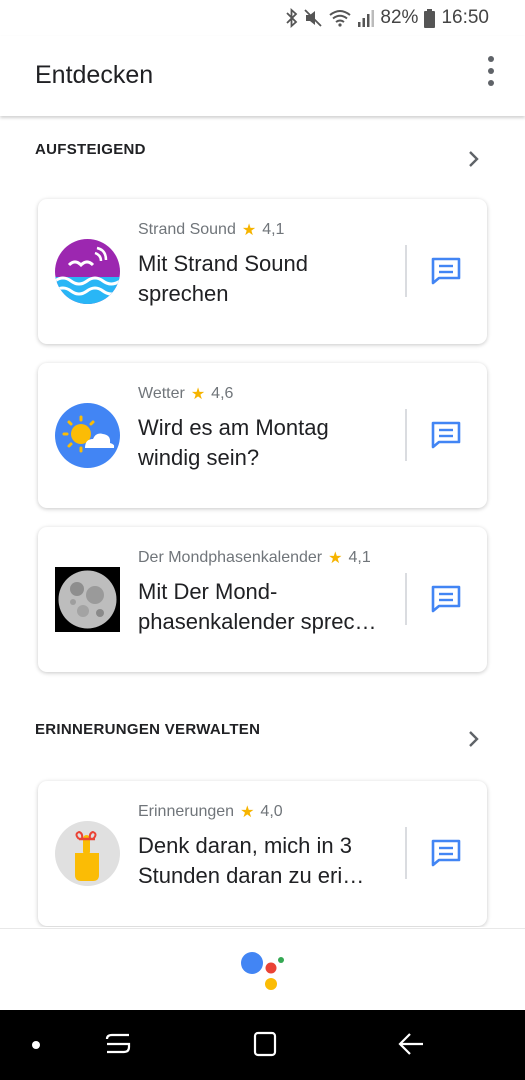 This screenshot has height=1080, width=525. What do you see at coordinates (262, 736) in the screenshot?
I see `section-header-reminders: ERINNERUNGEN VERWALTEN` at bounding box center [262, 736].